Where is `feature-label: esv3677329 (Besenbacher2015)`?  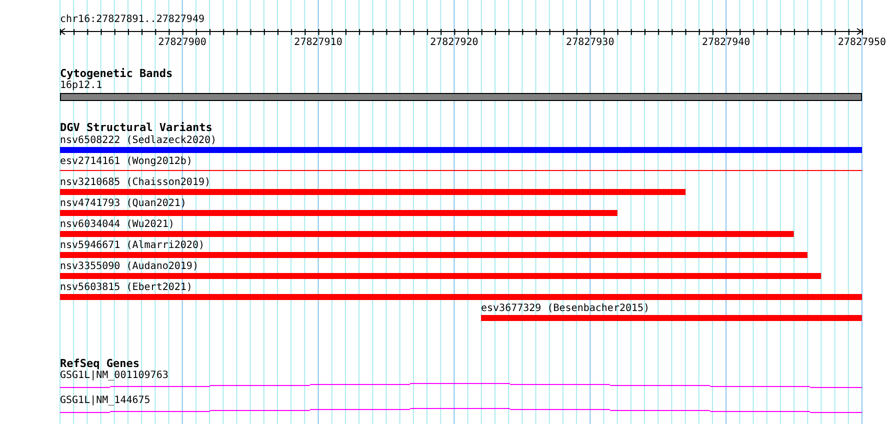 feature-label: esv3677329 (Besenbacher2015) is located at coordinates (565, 308).